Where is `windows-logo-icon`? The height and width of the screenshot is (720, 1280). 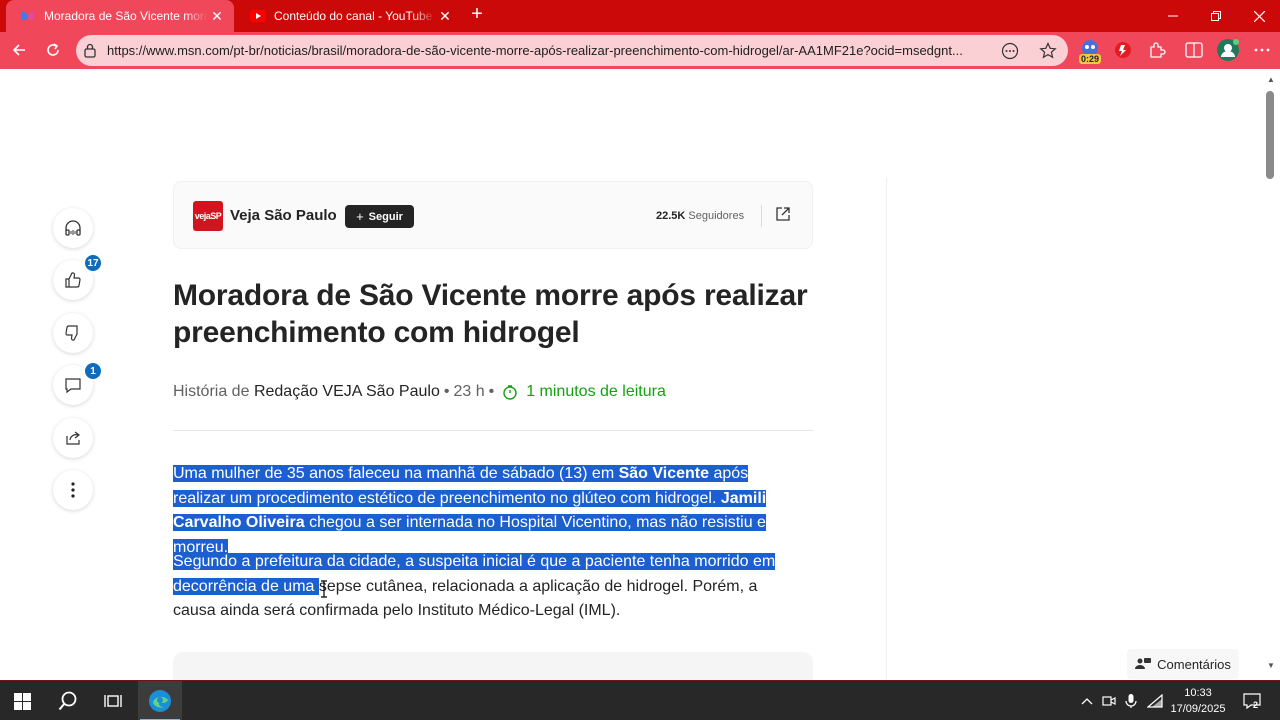 windows-logo-icon is located at coordinates (22, 701).